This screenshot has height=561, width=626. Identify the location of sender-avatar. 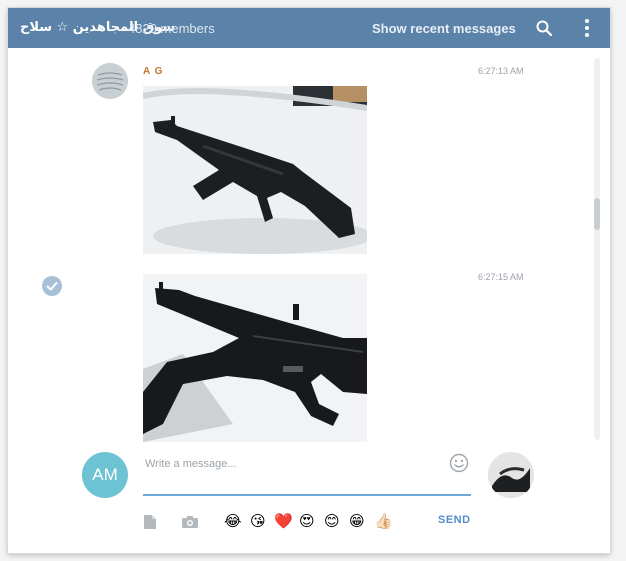
(110, 81).